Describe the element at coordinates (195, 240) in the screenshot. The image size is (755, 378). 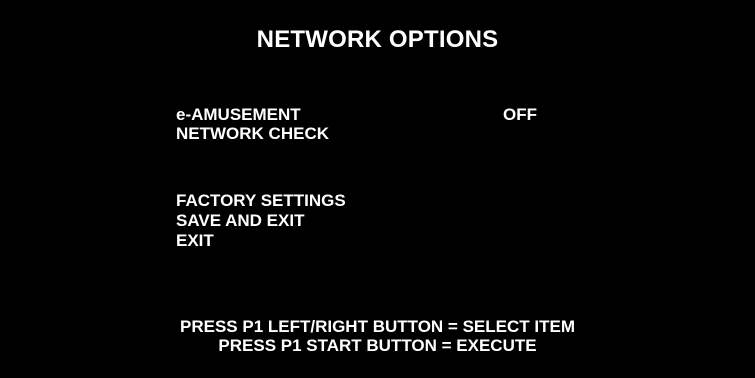
I see `menu-item-exit: EXIT` at that location.